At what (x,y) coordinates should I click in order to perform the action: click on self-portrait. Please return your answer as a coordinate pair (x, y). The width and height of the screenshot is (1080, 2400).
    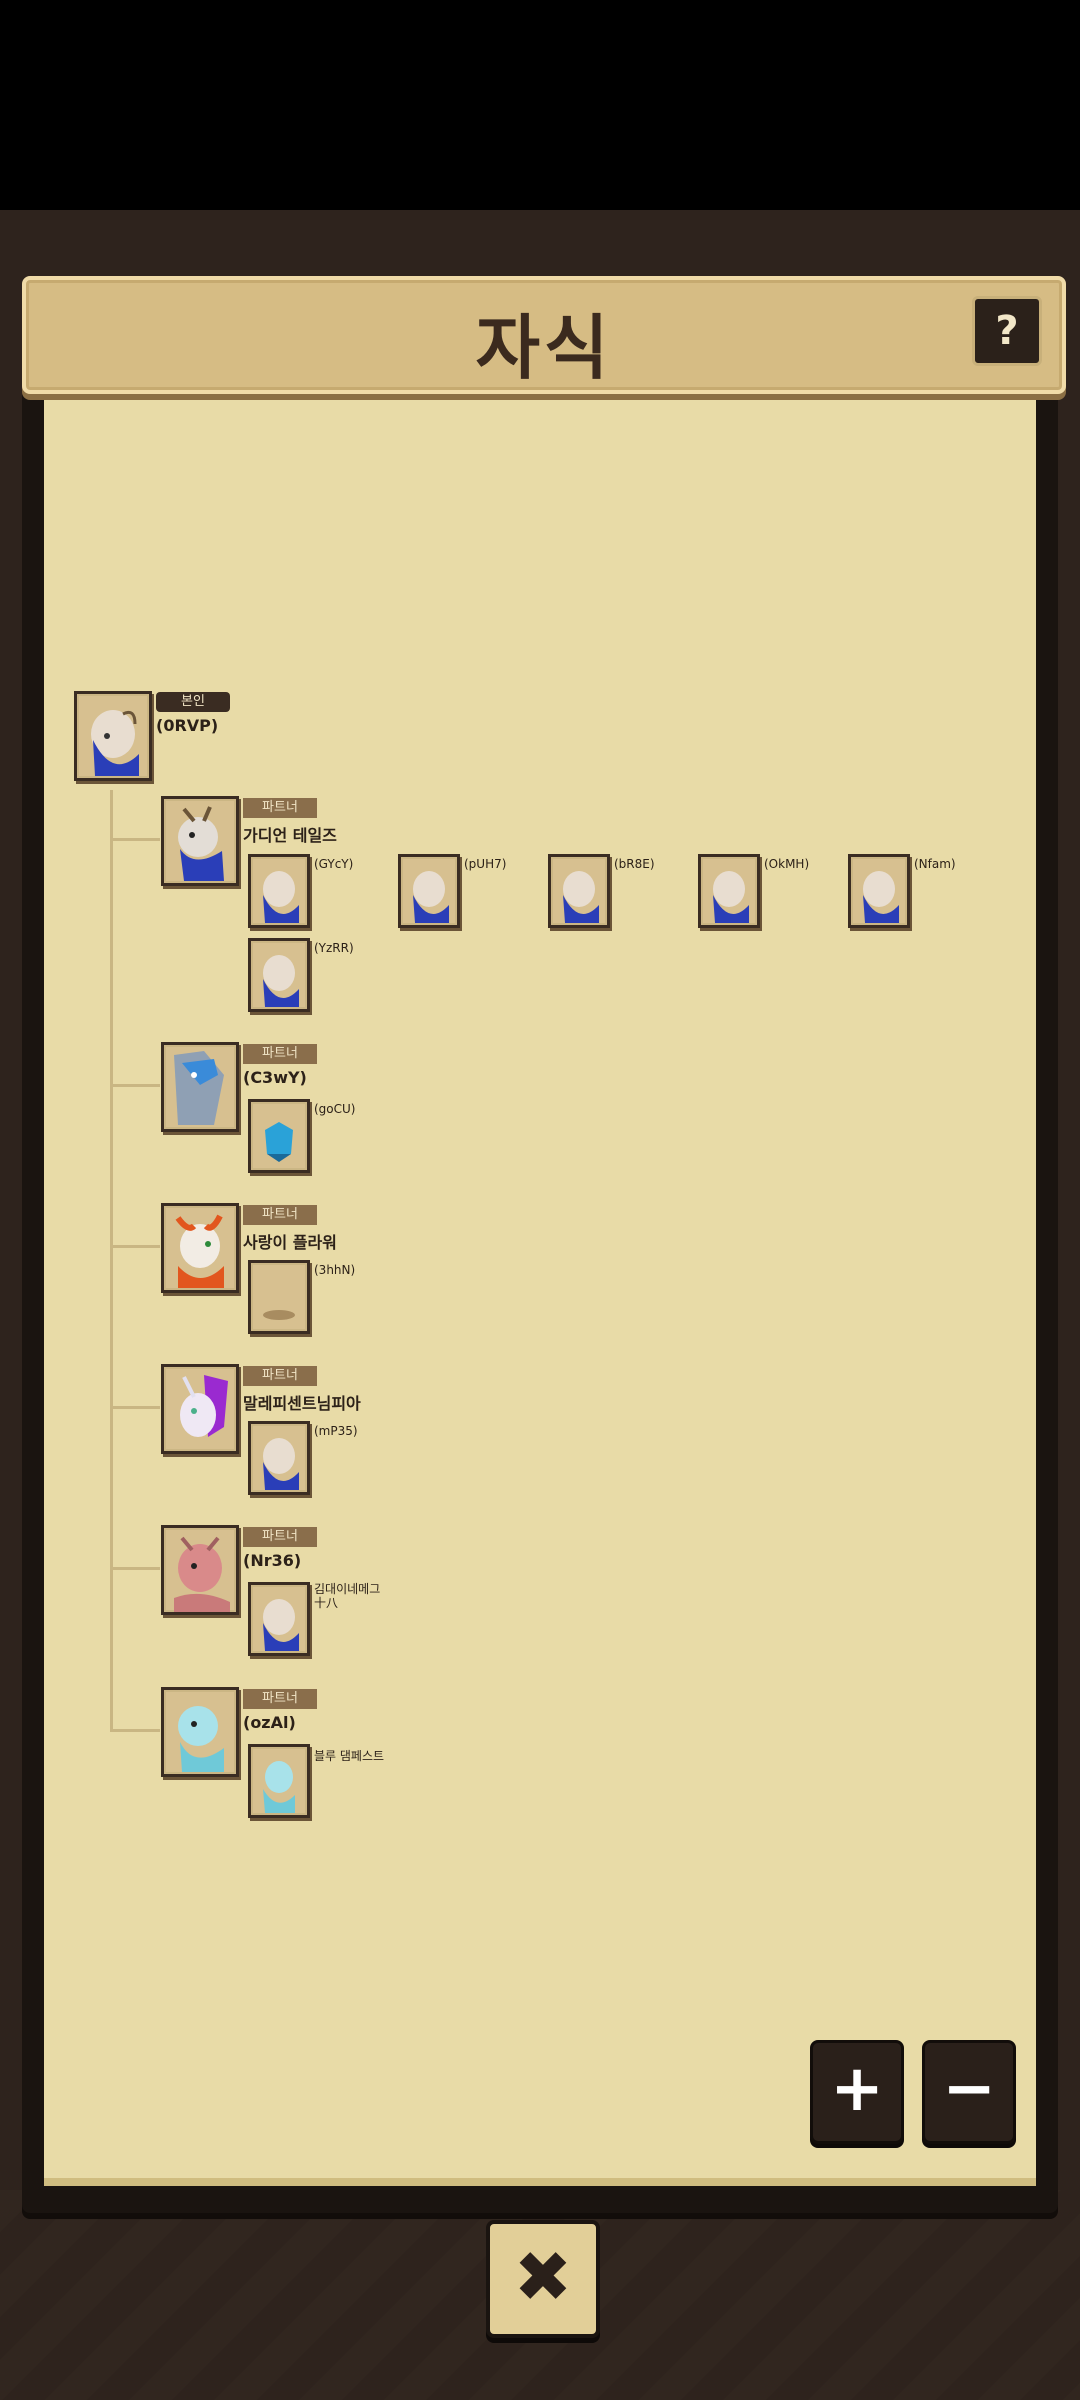
    Looking at the image, I should click on (113, 736).